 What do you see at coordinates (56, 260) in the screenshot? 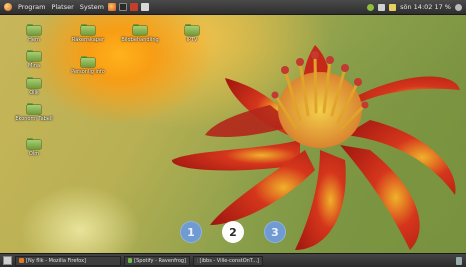
I see `taskbar-item-label: [Ny flik - Mozilla Firefox]` at bounding box center [56, 260].